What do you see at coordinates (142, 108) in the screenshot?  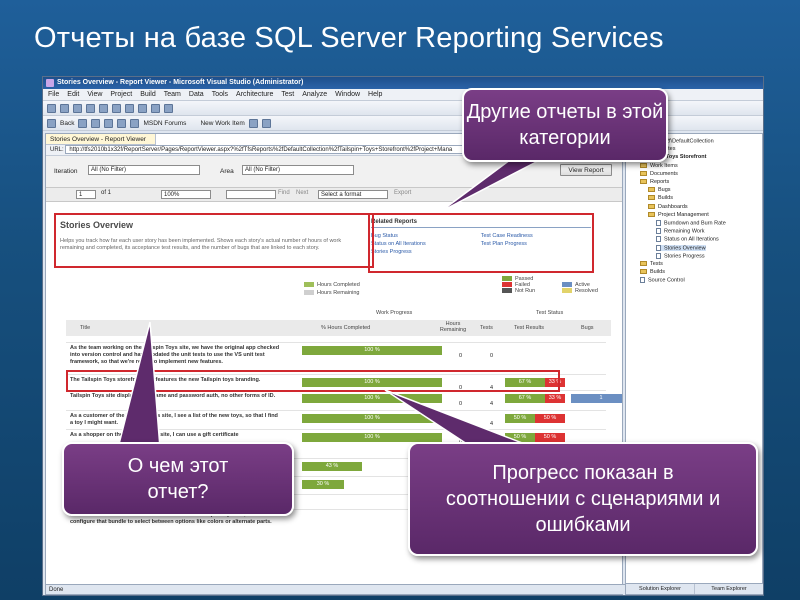 I see `undo-icon` at bounding box center [142, 108].